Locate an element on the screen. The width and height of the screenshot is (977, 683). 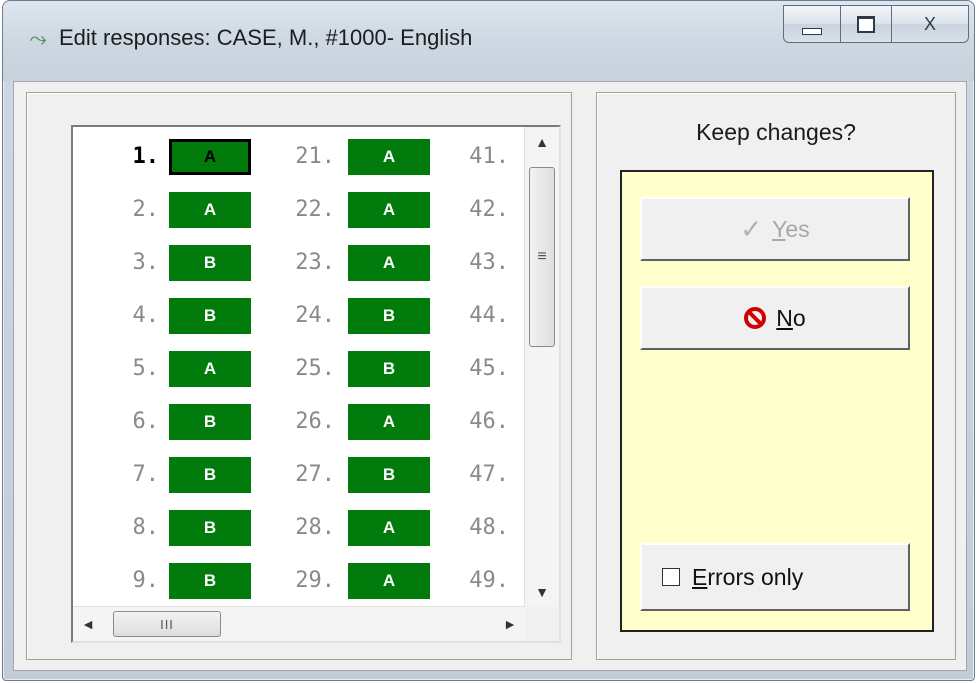
horizontal-scrollbar: ◄ III ► is located at coordinates (299, 623).